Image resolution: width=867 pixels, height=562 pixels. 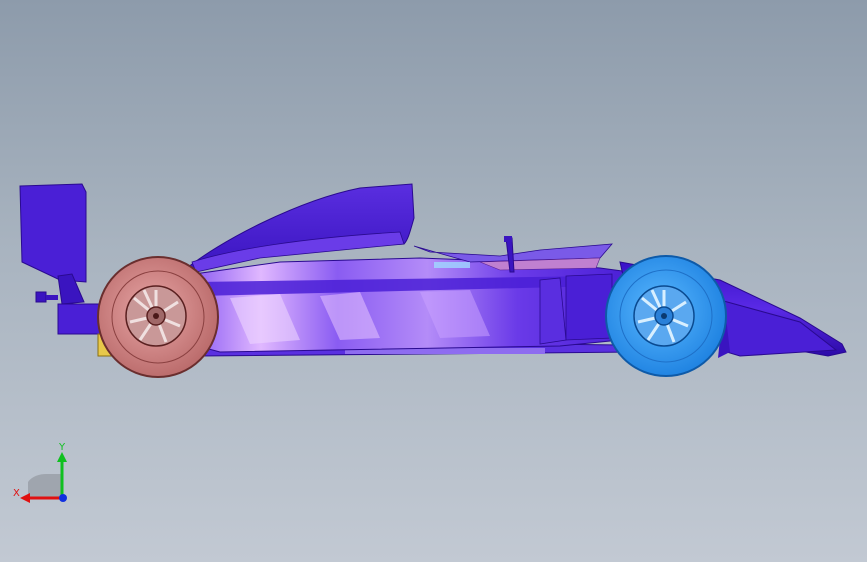 What do you see at coordinates (16, 493) in the screenshot?
I see `x-axis-label: X` at bounding box center [16, 493].